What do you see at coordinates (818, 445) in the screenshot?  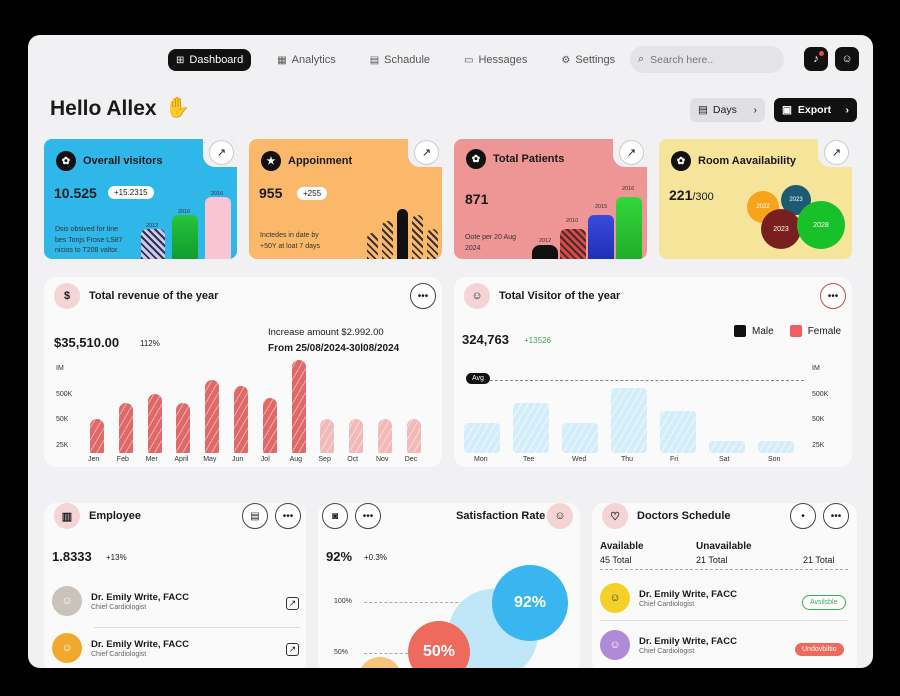 I see `y-label: 25K` at bounding box center [818, 445].